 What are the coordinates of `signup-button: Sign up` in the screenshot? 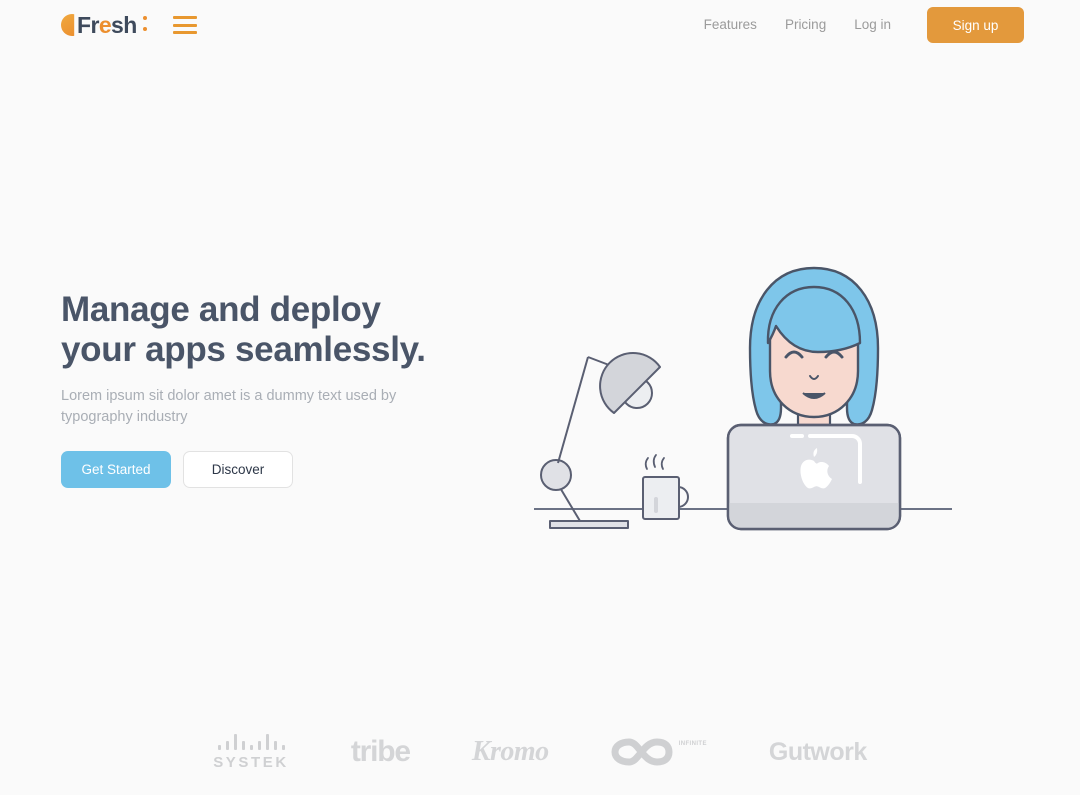 It's located at (975, 25).